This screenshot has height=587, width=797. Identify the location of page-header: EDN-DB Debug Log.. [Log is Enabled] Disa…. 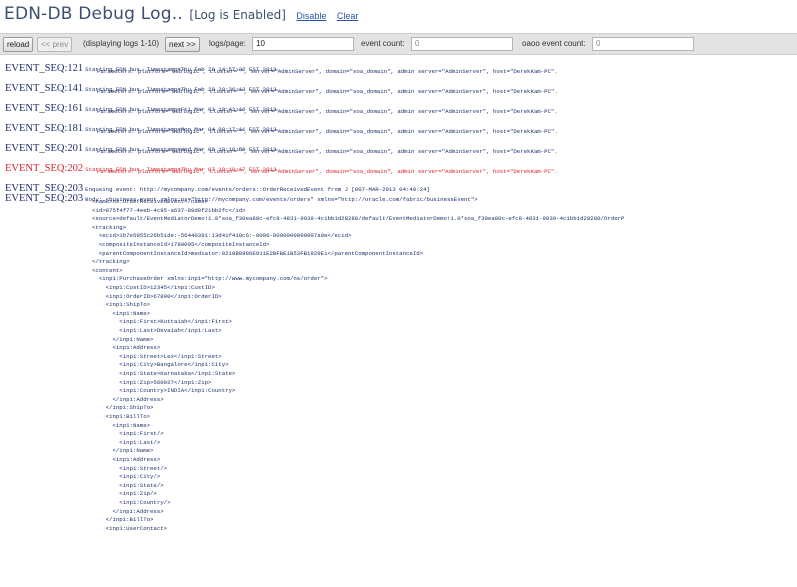
(181, 14).